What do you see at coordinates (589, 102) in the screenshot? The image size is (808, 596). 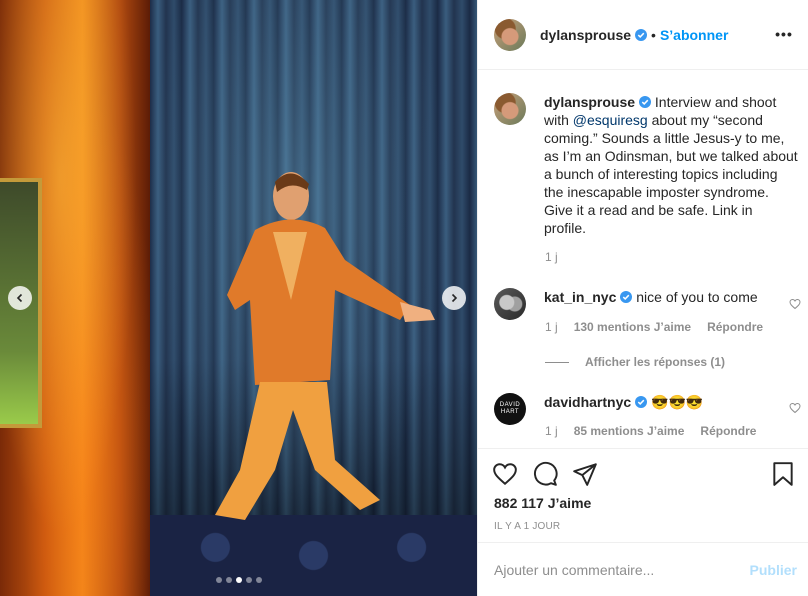 I see `caption-username: dylansprouse` at bounding box center [589, 102].